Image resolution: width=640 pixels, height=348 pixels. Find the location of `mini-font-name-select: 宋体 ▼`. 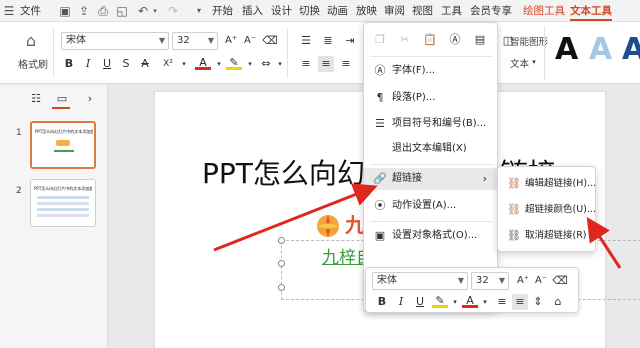

mini-font-name-select: 宋体 ▼ is located at coordinates (420, 281).